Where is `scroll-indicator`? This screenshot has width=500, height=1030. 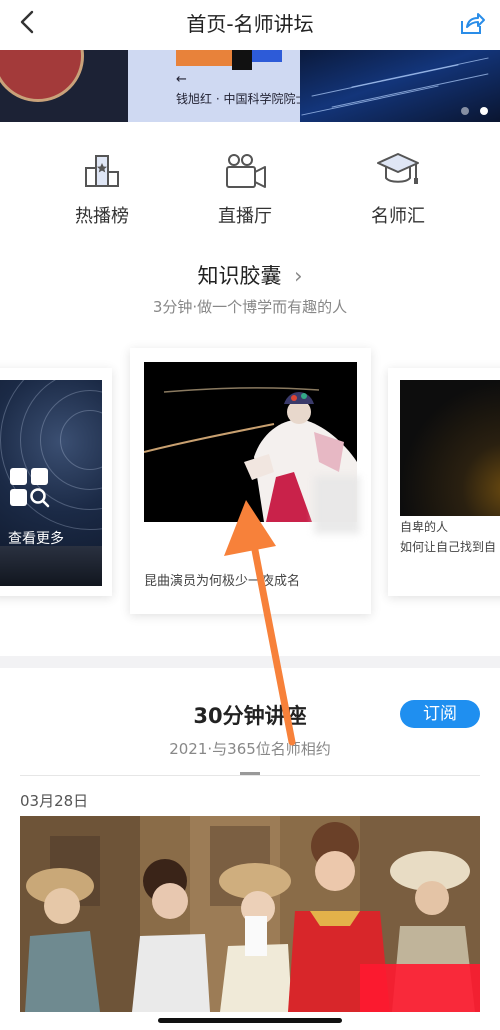
scroll-indicator is located at coordinates (250, 773).